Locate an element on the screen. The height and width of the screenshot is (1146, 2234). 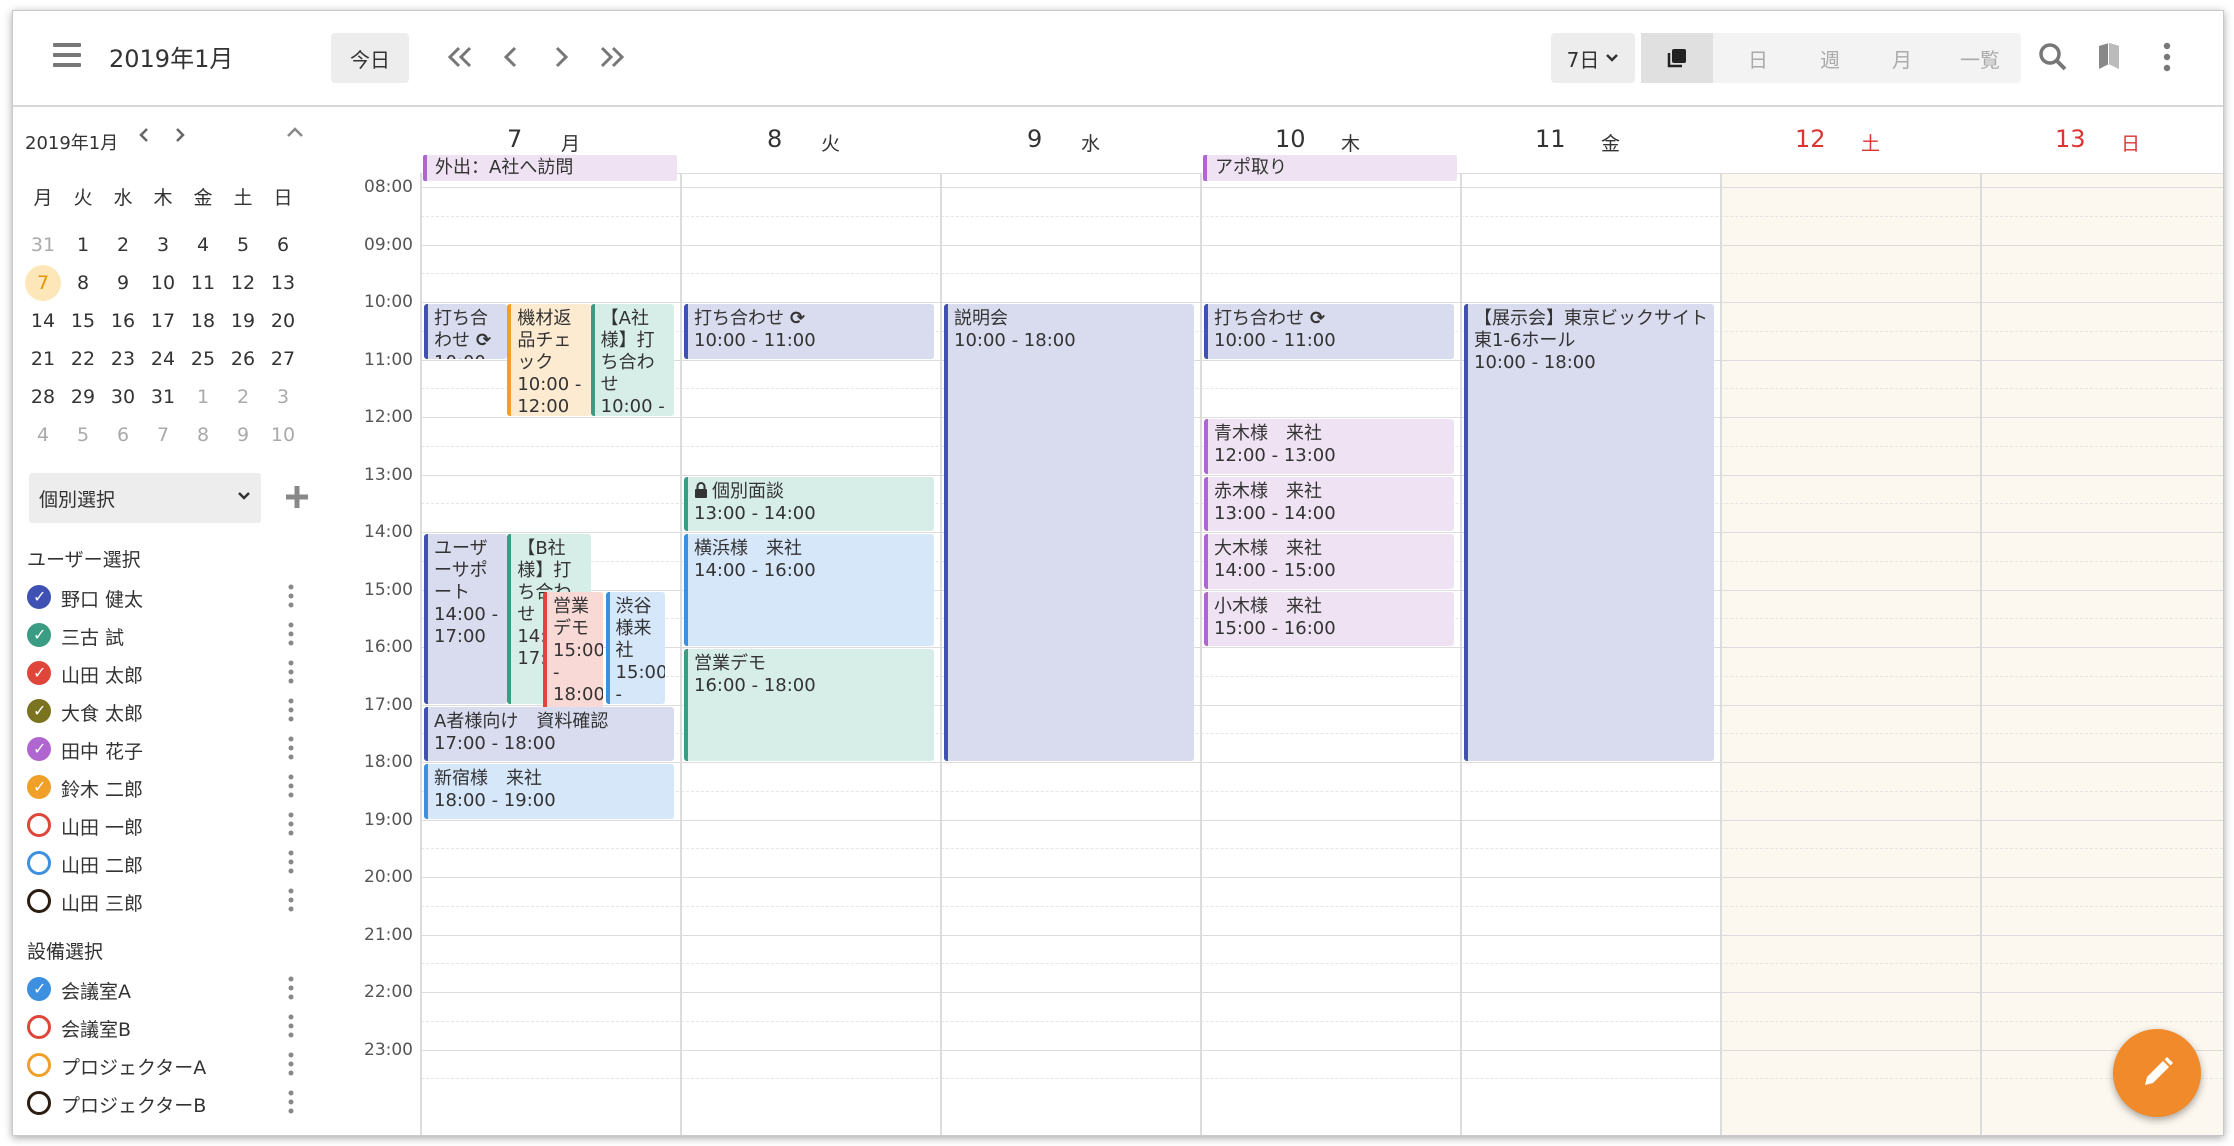
calendar-event: 横浜様 来社 14:00 - 16:00 is located at coordinates (809, 590).